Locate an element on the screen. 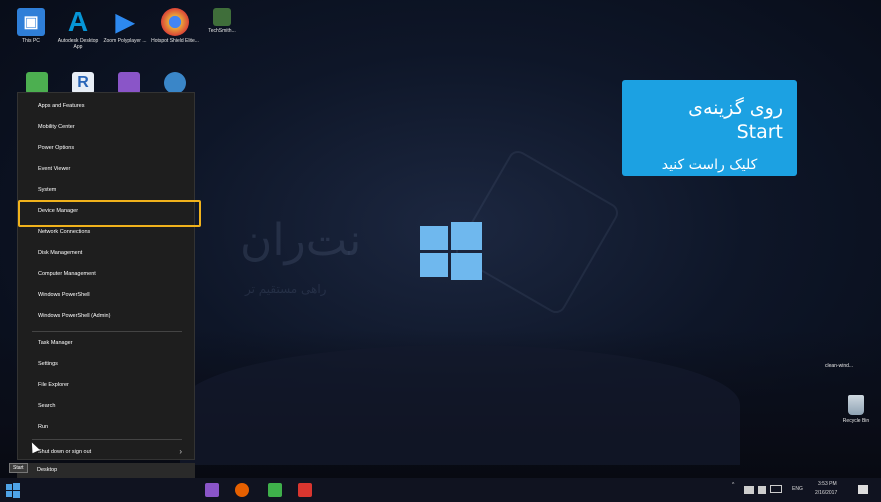 This screenshot has width=881, height=502. recycle-bin-icon is located at coordinates (856, 405).